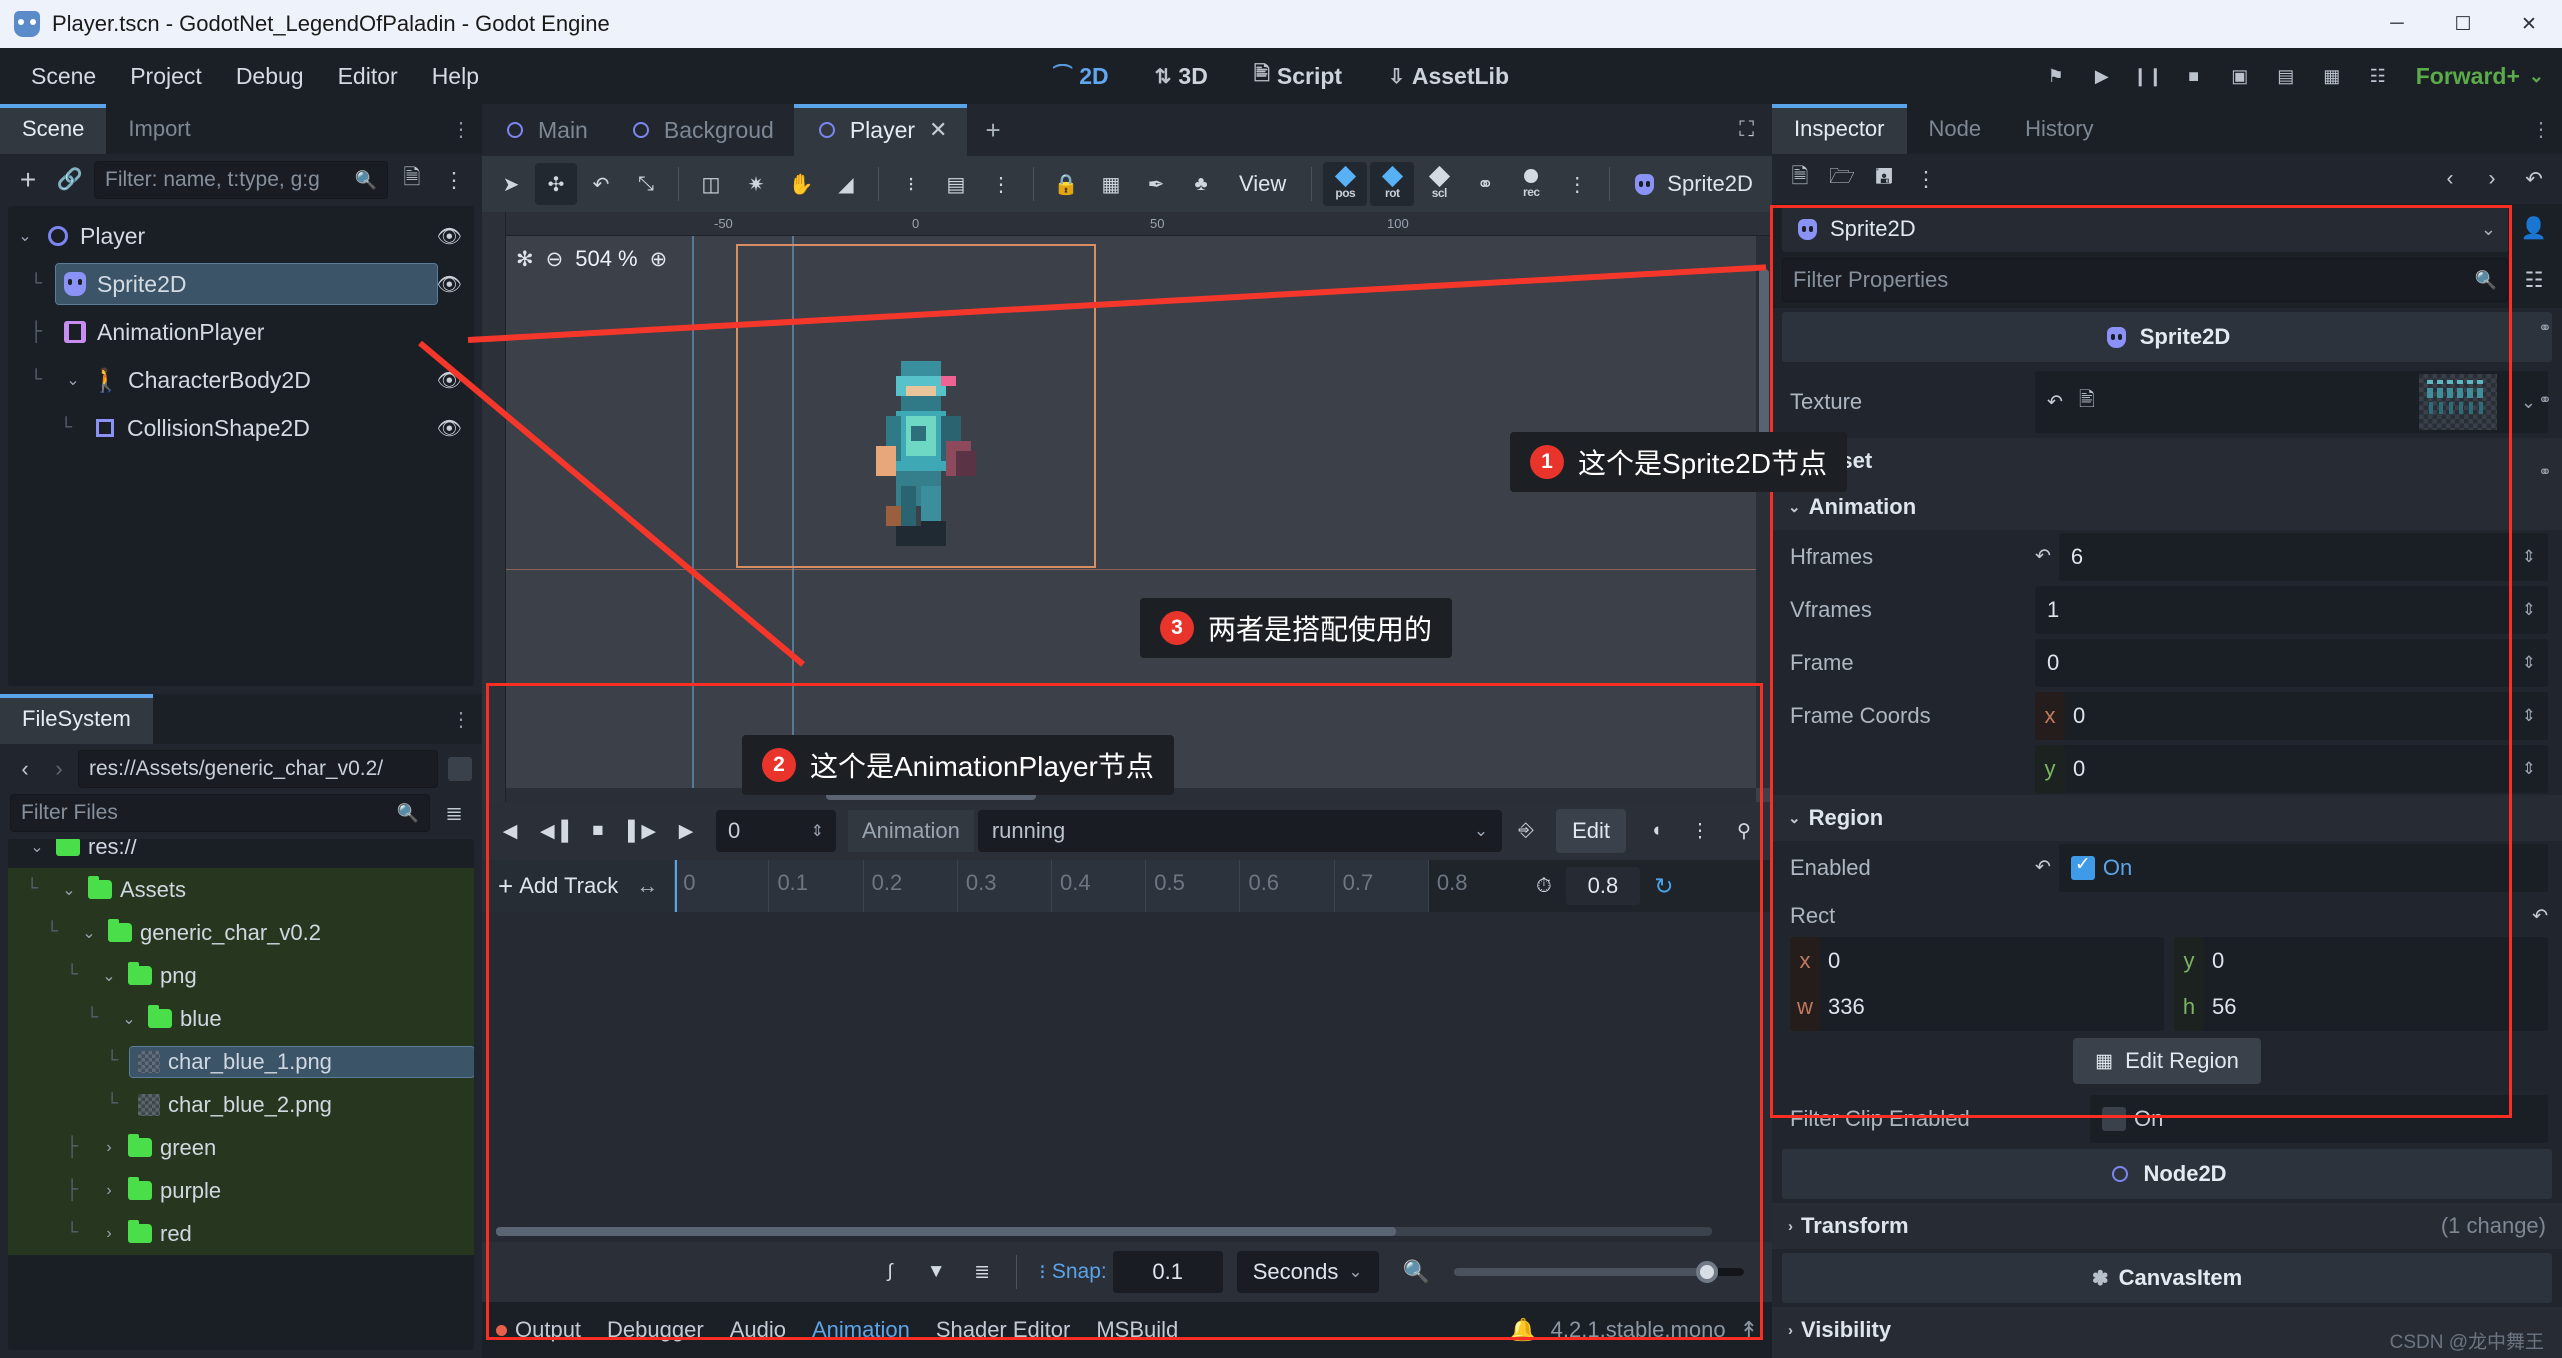  What do you see at coordinates (63, 76) in the screenshot?
I see `menu-scene: Scene` at bounding box center [63, 76].